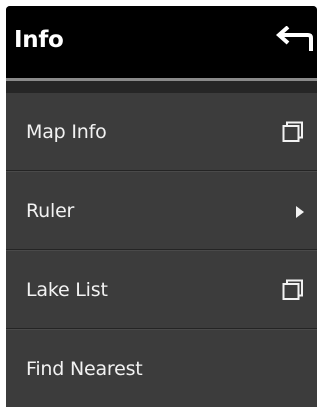 This screenshot has height=407, width=323. I want to click on menu-item-label: Ruler, so click(50, 211).